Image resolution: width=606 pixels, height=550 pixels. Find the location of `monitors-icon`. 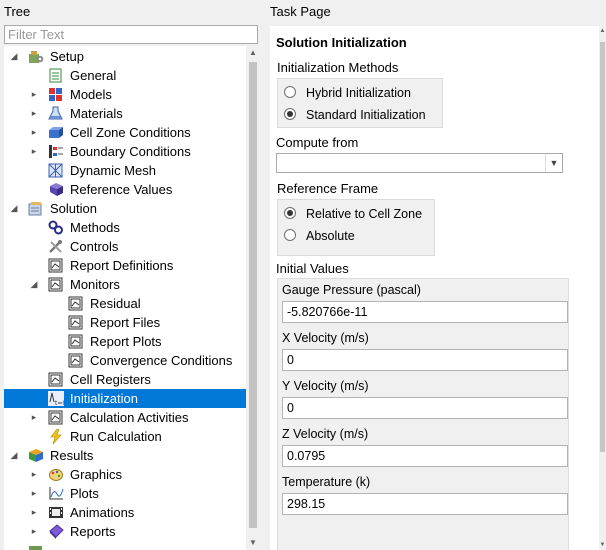

monitors-icon is located at coordinates (55, 284).